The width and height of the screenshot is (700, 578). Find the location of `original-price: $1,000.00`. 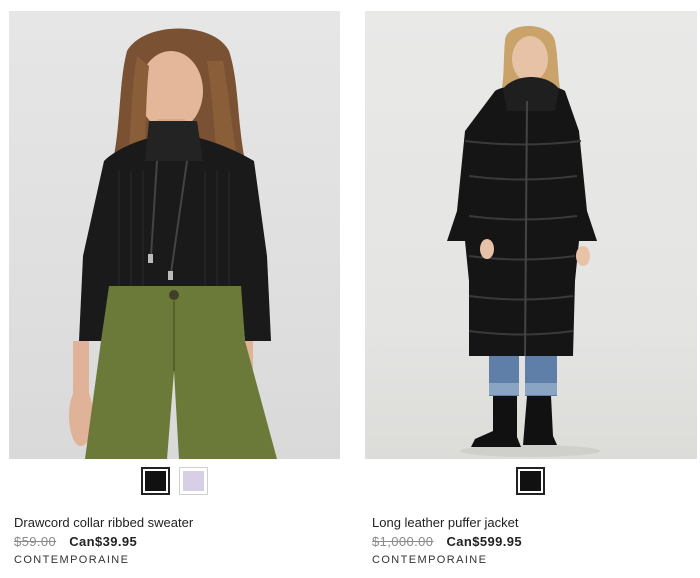

original-price: $1,000.00 is located at coordinates (403, 541).